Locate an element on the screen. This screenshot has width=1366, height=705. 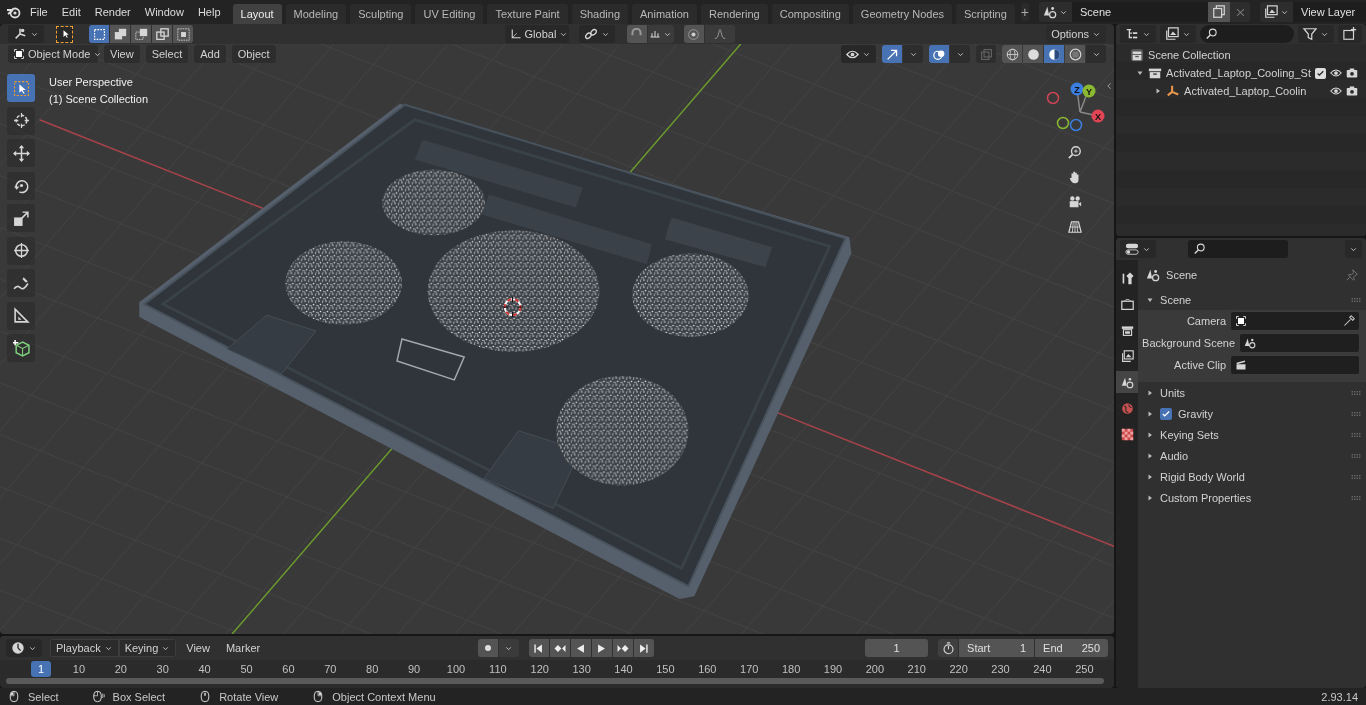
viewport-menu: Select is located at coordinates (167, 54).